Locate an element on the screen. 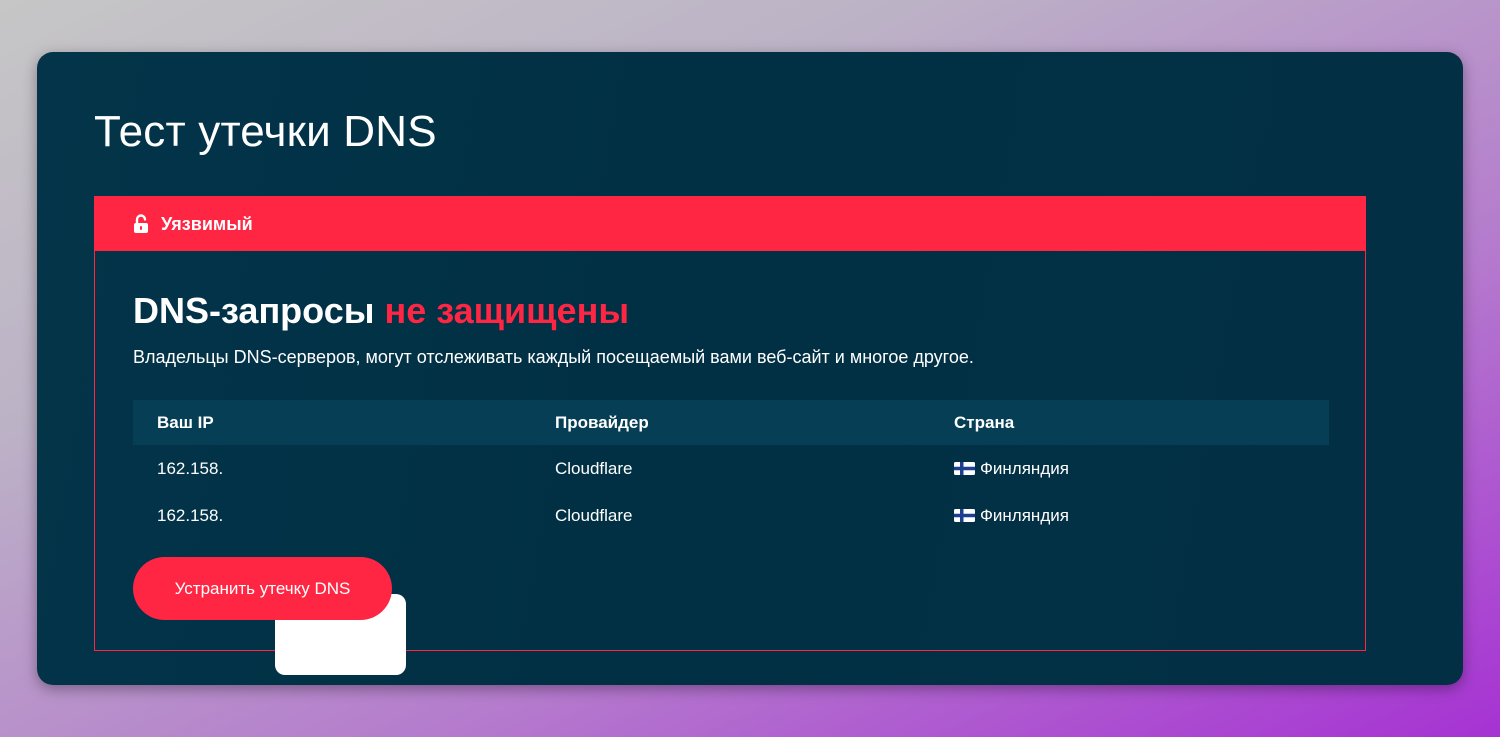 Image resolution: width=1500 pixels, height=737 pixels. status-label: Уязвимый is located at coordinates (207, 223).